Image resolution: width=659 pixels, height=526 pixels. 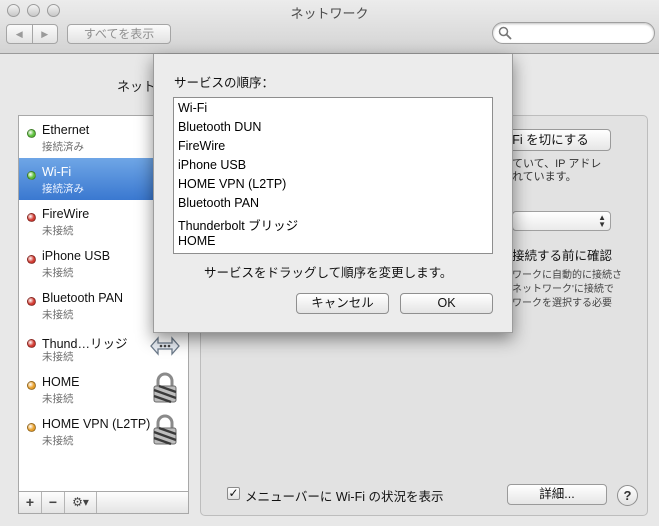 I want to click on order-list-item: Bluetooth PAN, so click(x=218, y=203).